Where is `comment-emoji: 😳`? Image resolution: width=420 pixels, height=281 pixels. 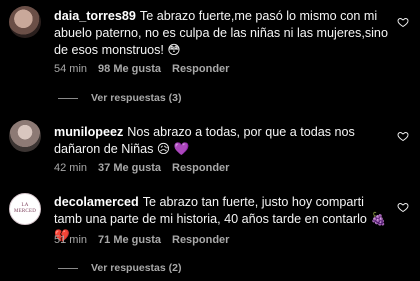
comment-emoji: 😳 is located at coordinates (174, 50).